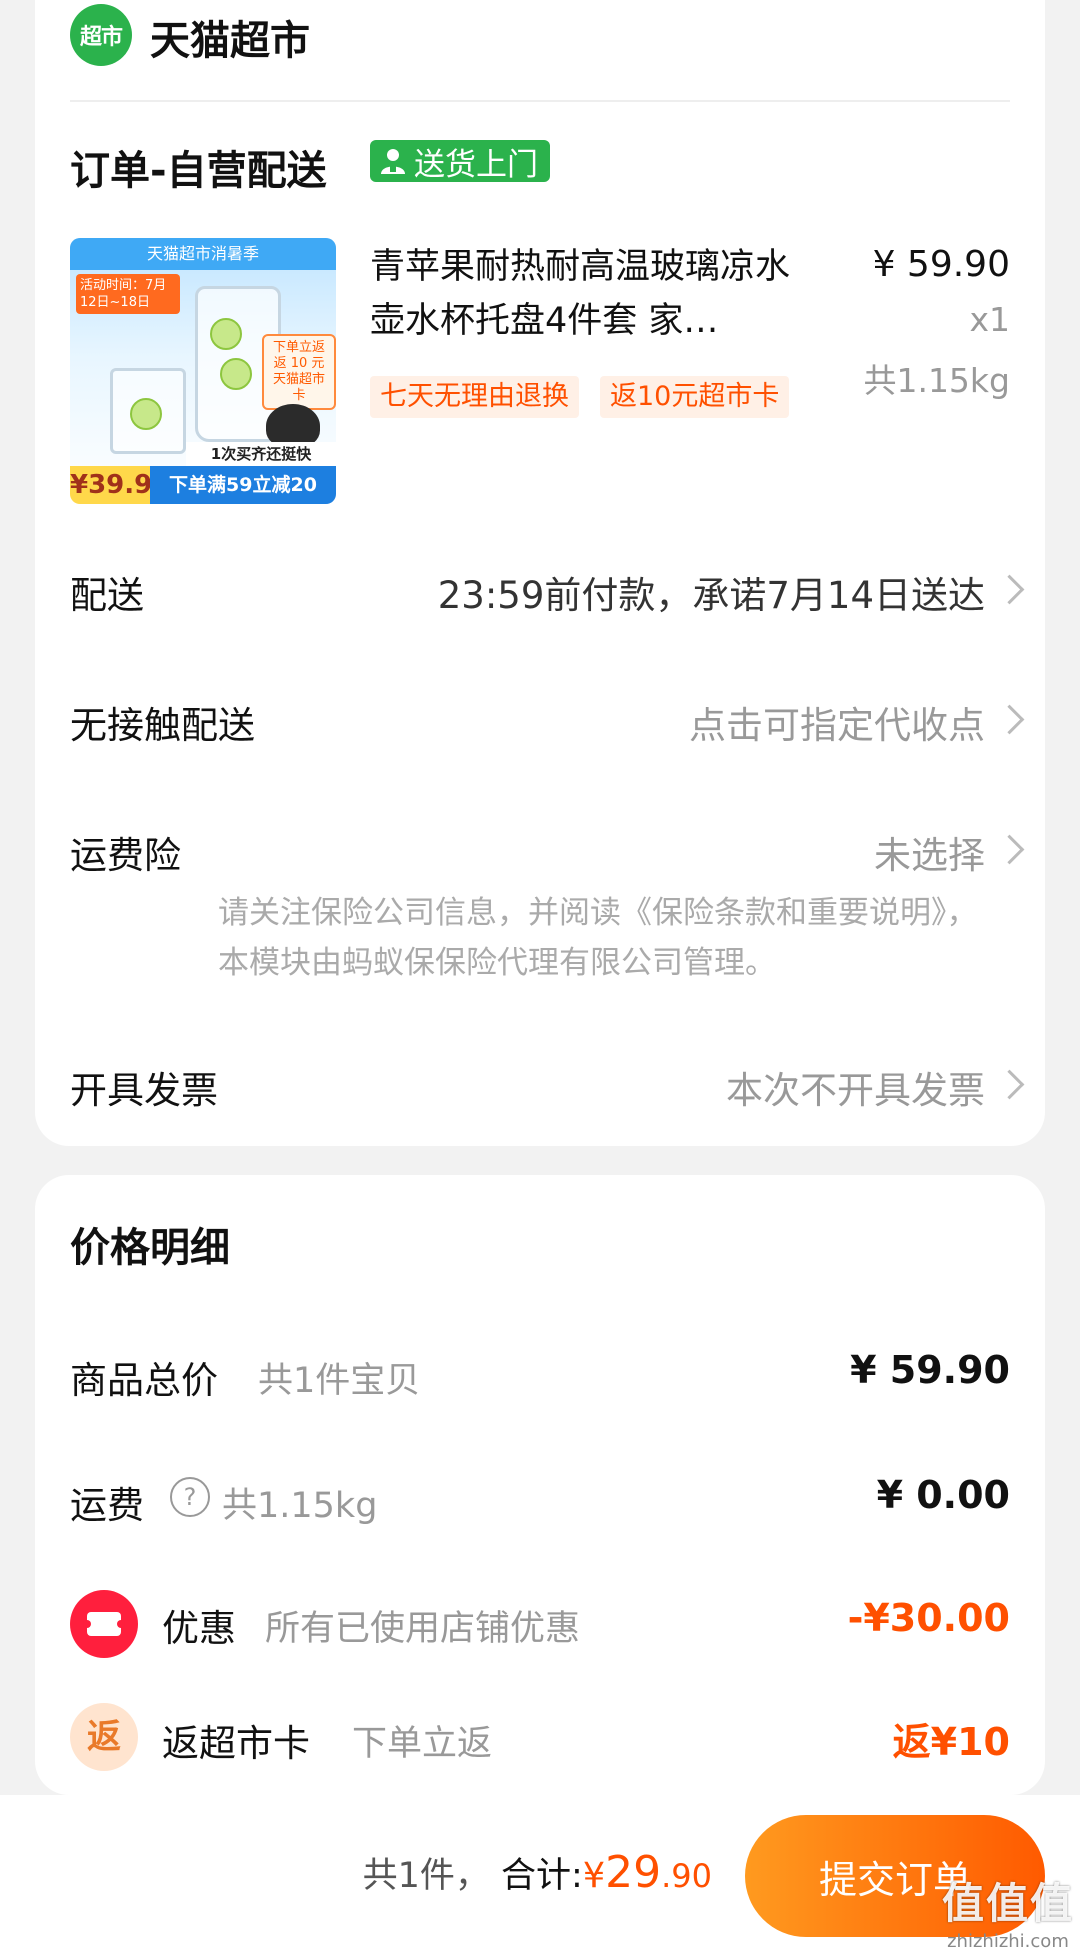 This screenshot has height=1956, width=1080. I want to click on item-count: 共1件，, so click(426, 1876).